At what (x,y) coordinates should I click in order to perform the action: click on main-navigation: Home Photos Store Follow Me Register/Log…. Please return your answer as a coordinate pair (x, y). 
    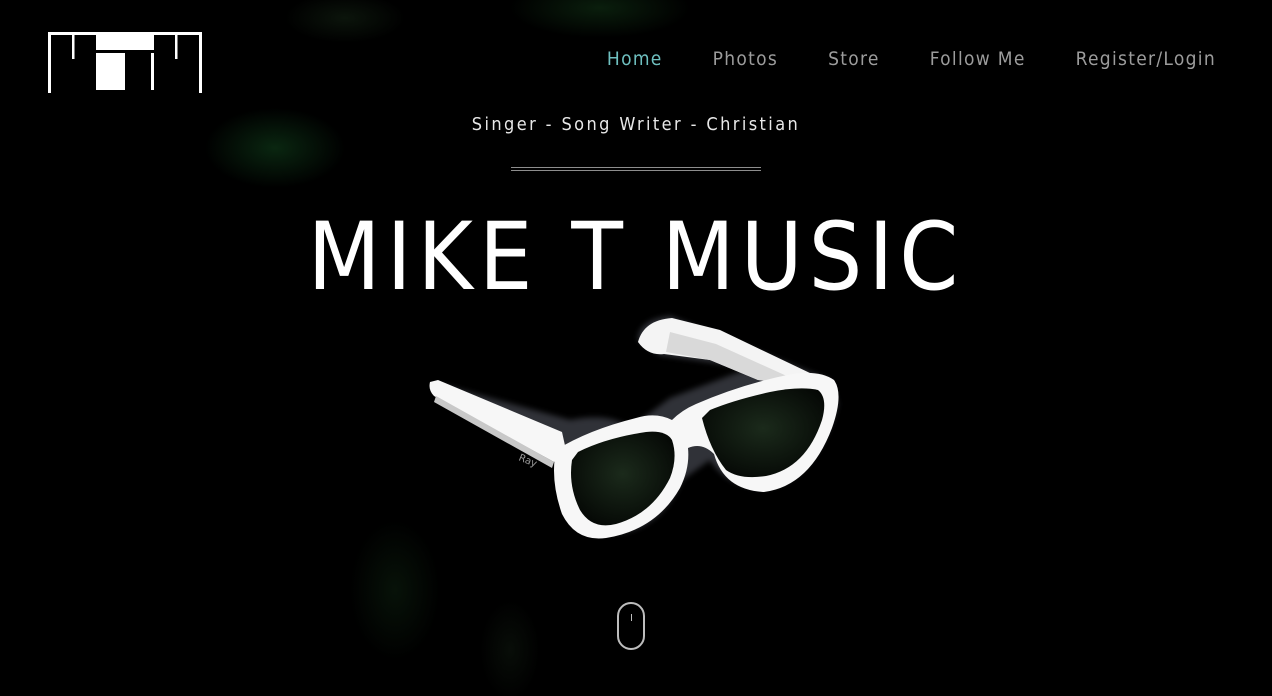
    Looking at the image, I should click on (886, 59).